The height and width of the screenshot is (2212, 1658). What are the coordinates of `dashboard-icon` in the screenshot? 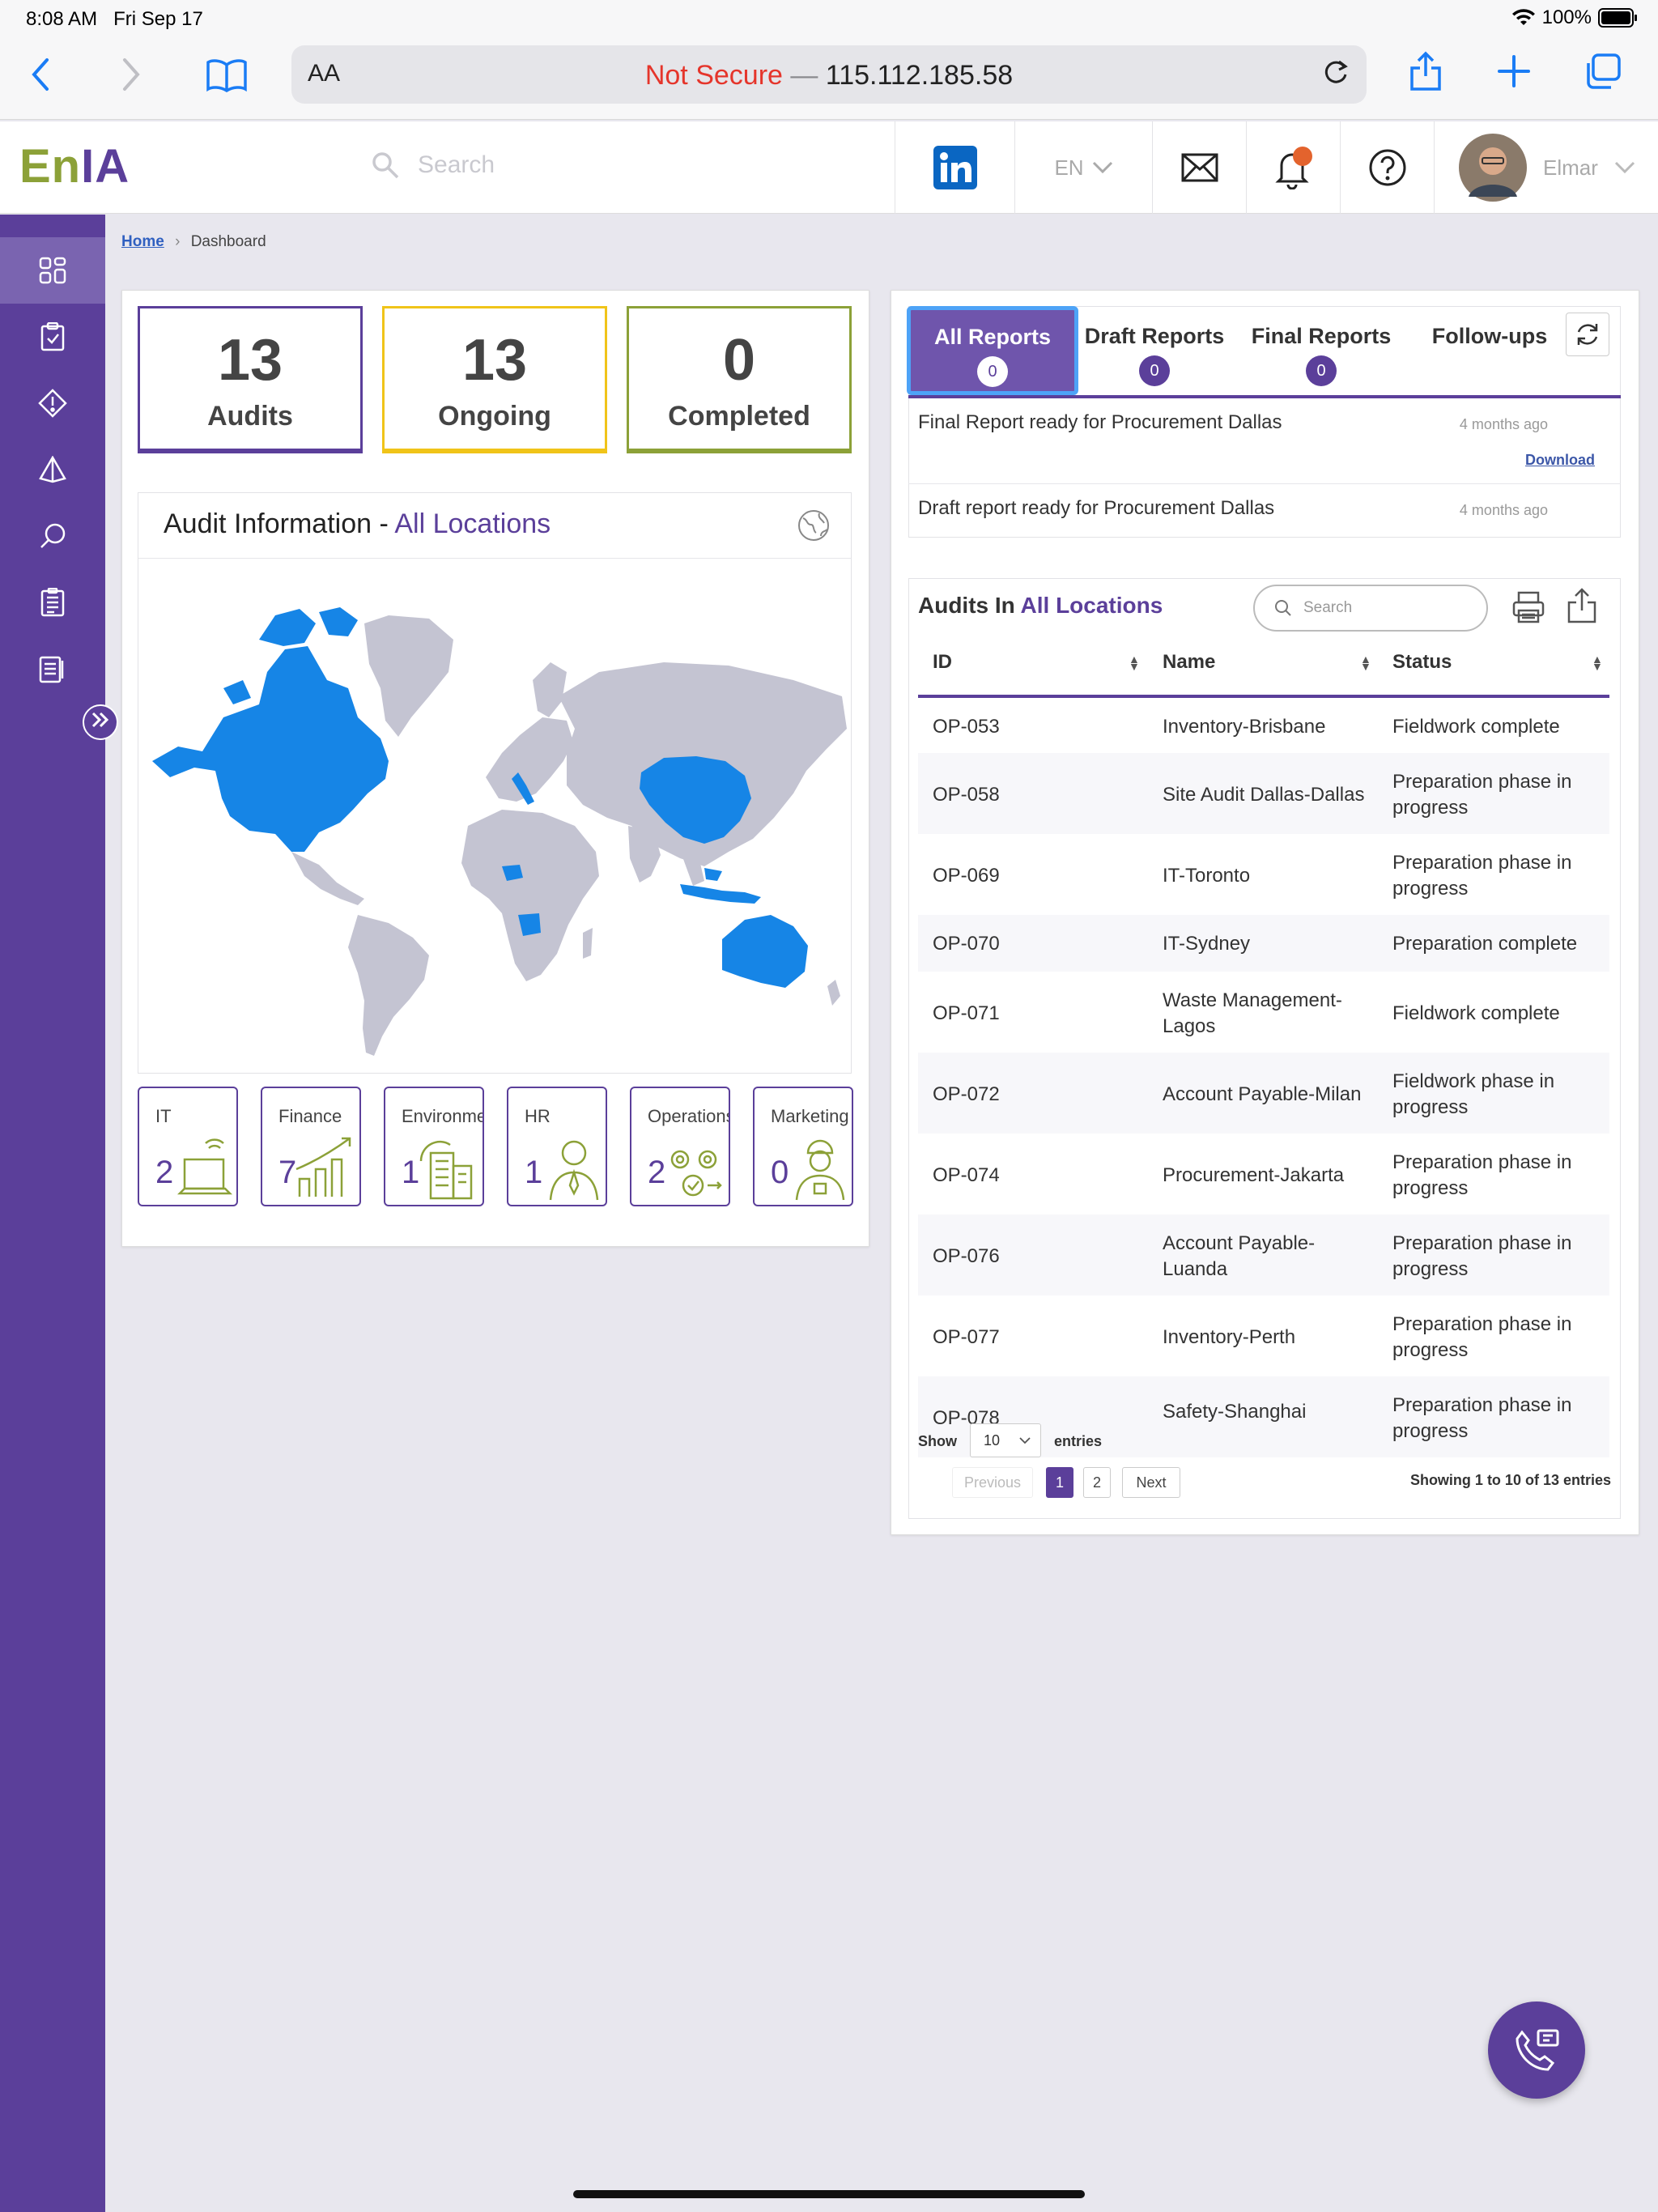 It's located at (52, 270).